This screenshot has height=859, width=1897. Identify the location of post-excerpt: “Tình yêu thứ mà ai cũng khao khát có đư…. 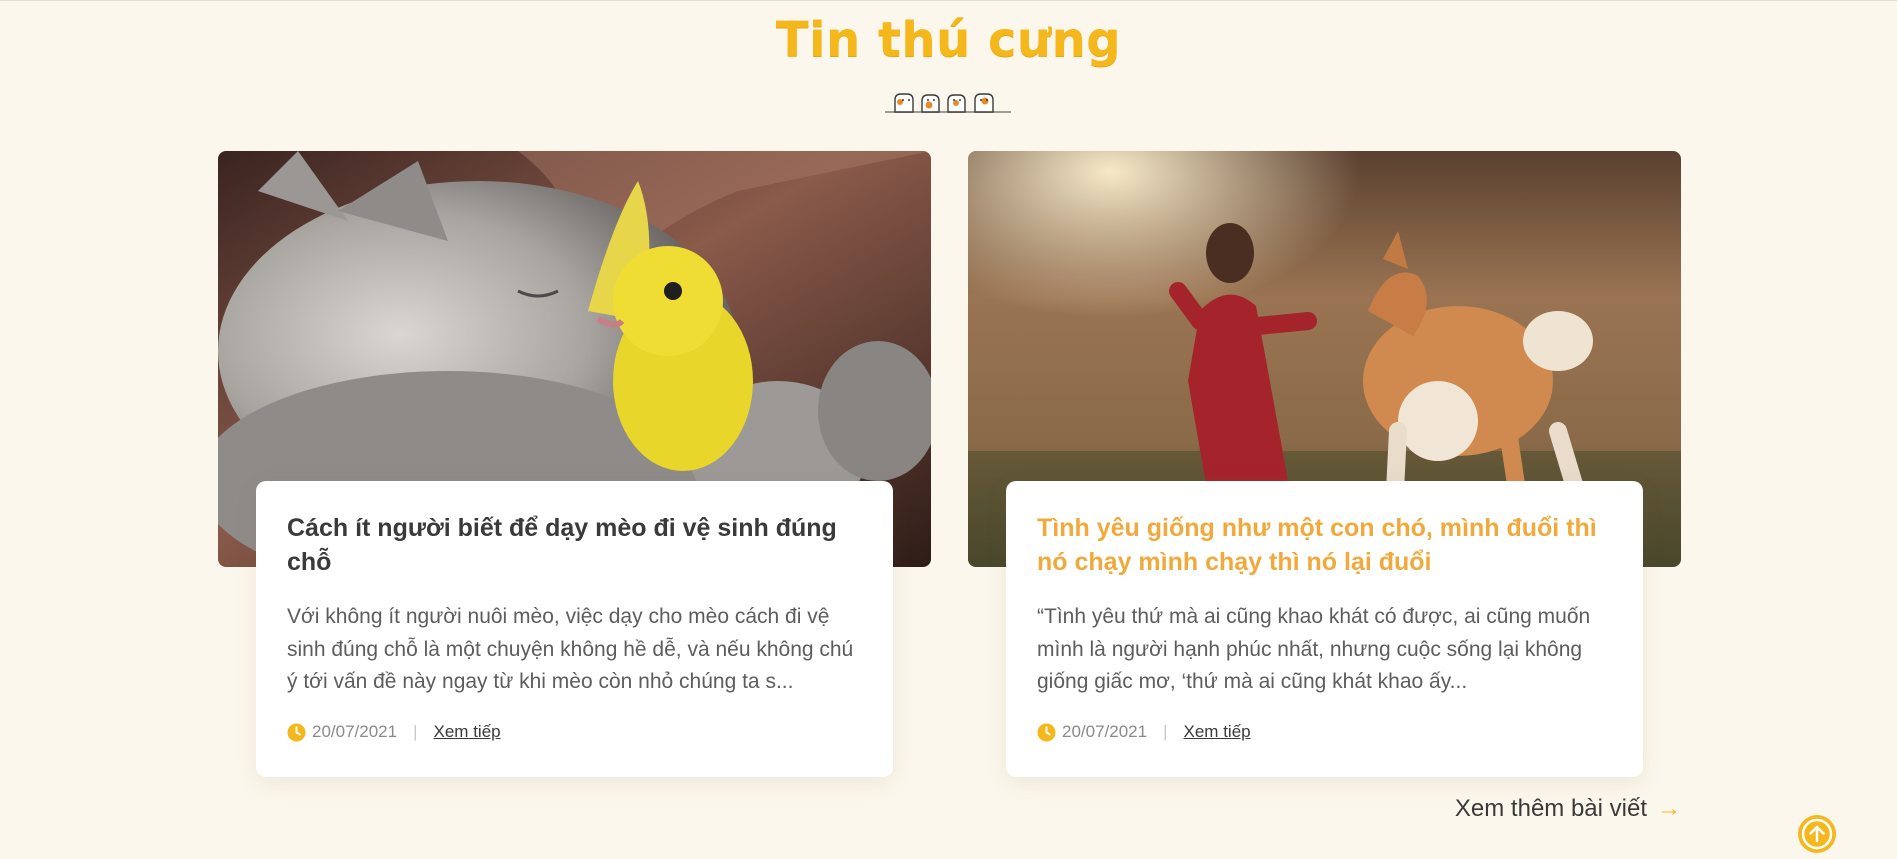
(1314, 649).